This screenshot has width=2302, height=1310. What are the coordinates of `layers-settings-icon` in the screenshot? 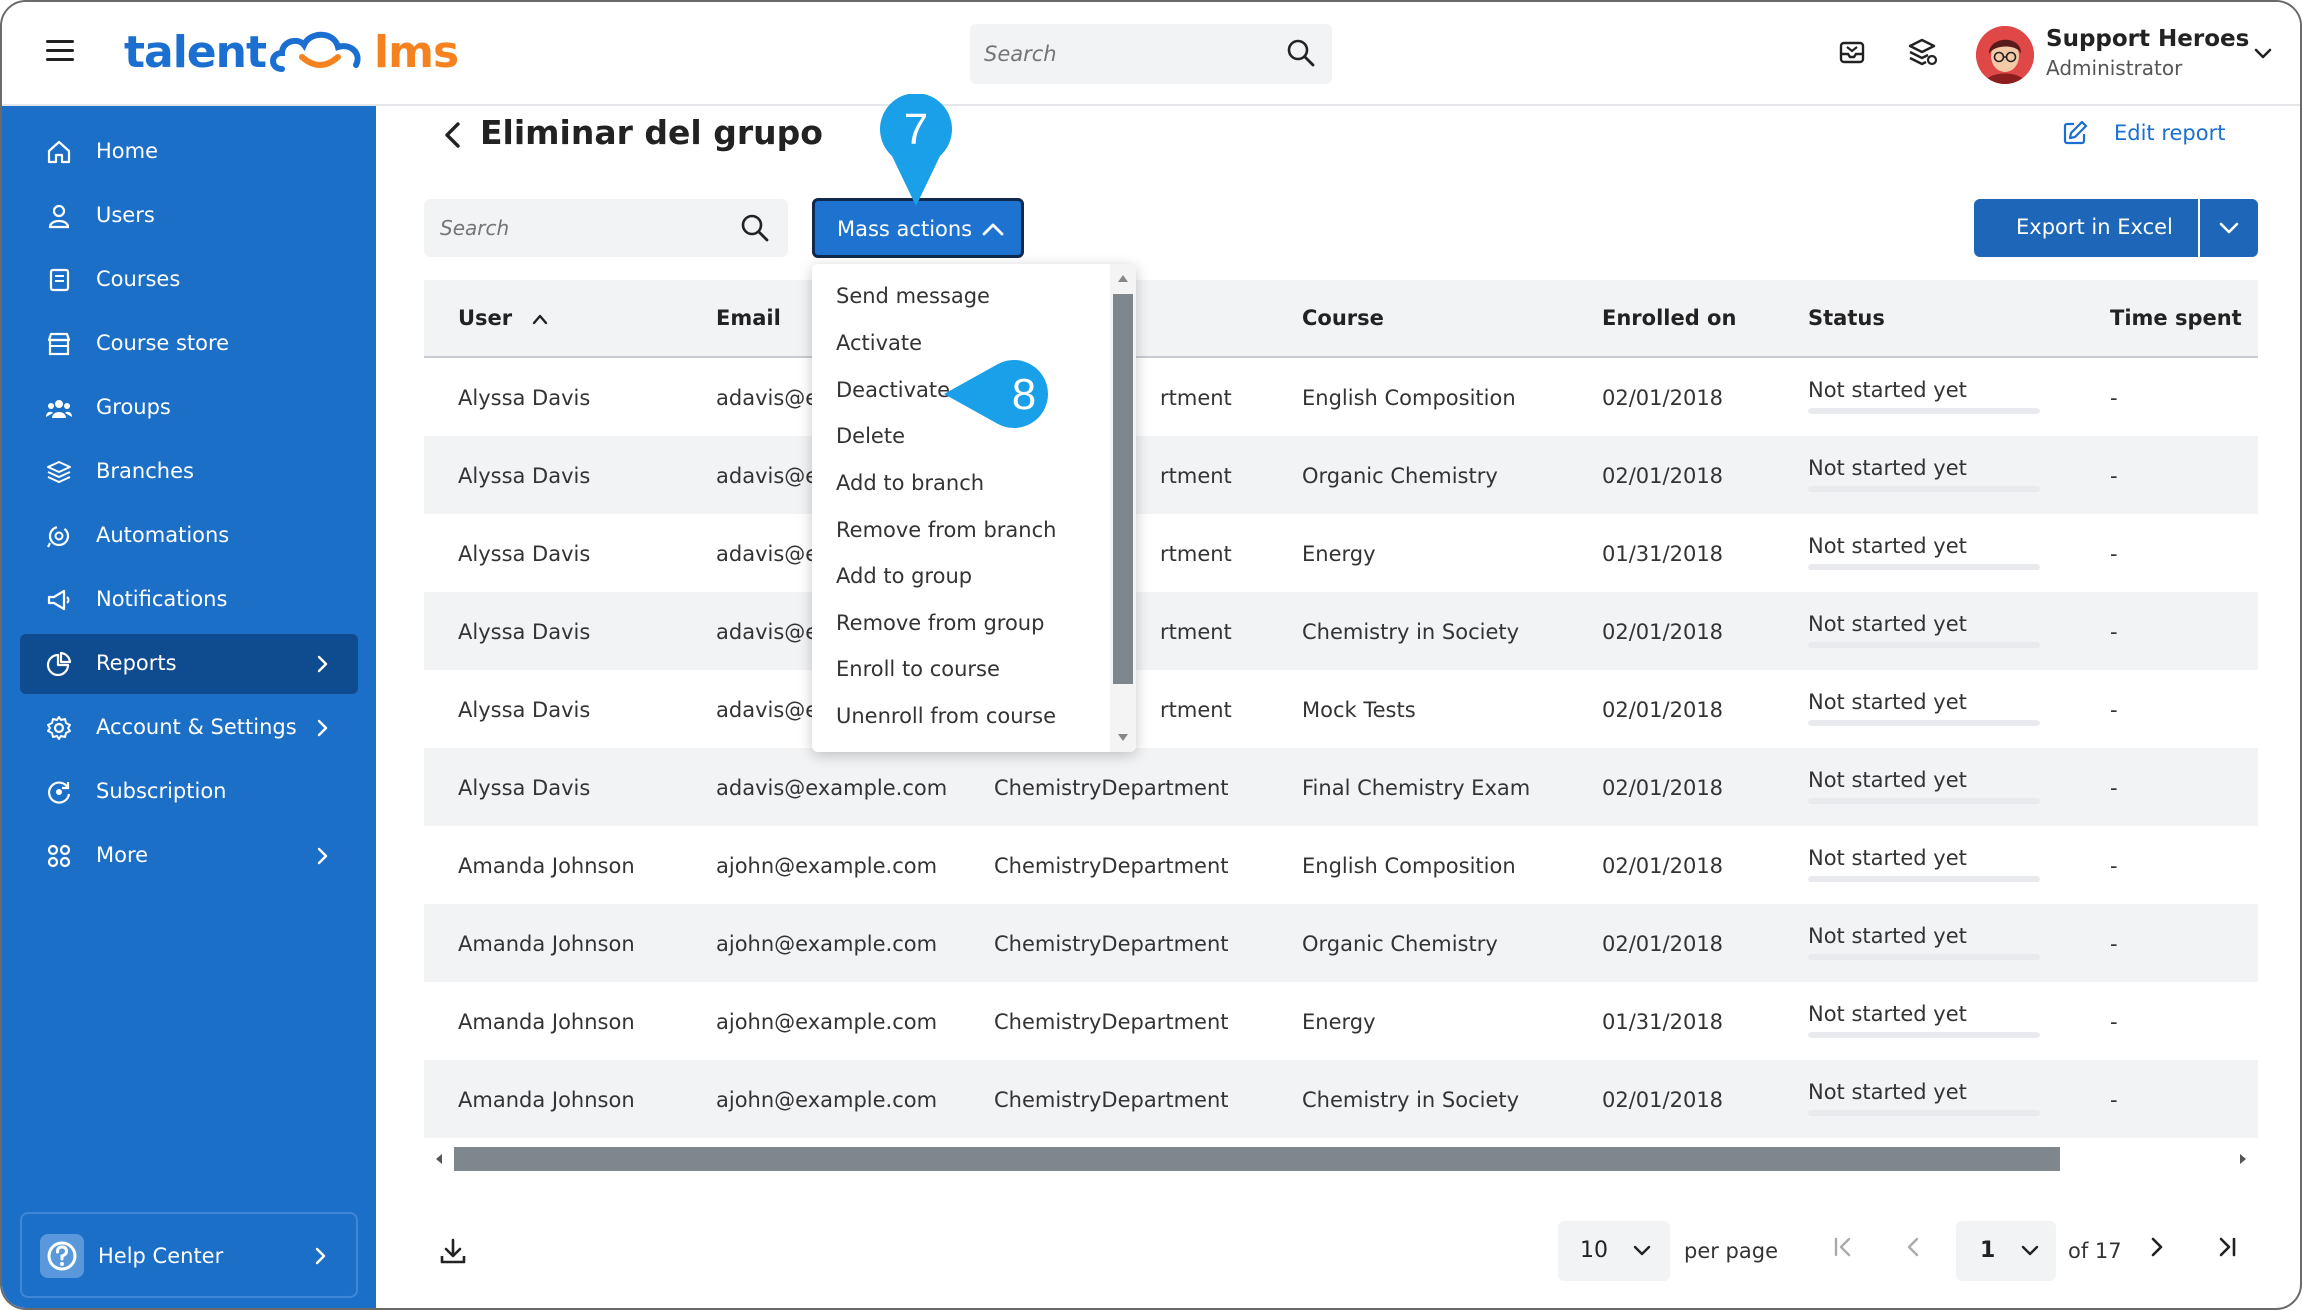 It's located at (1922, 52).